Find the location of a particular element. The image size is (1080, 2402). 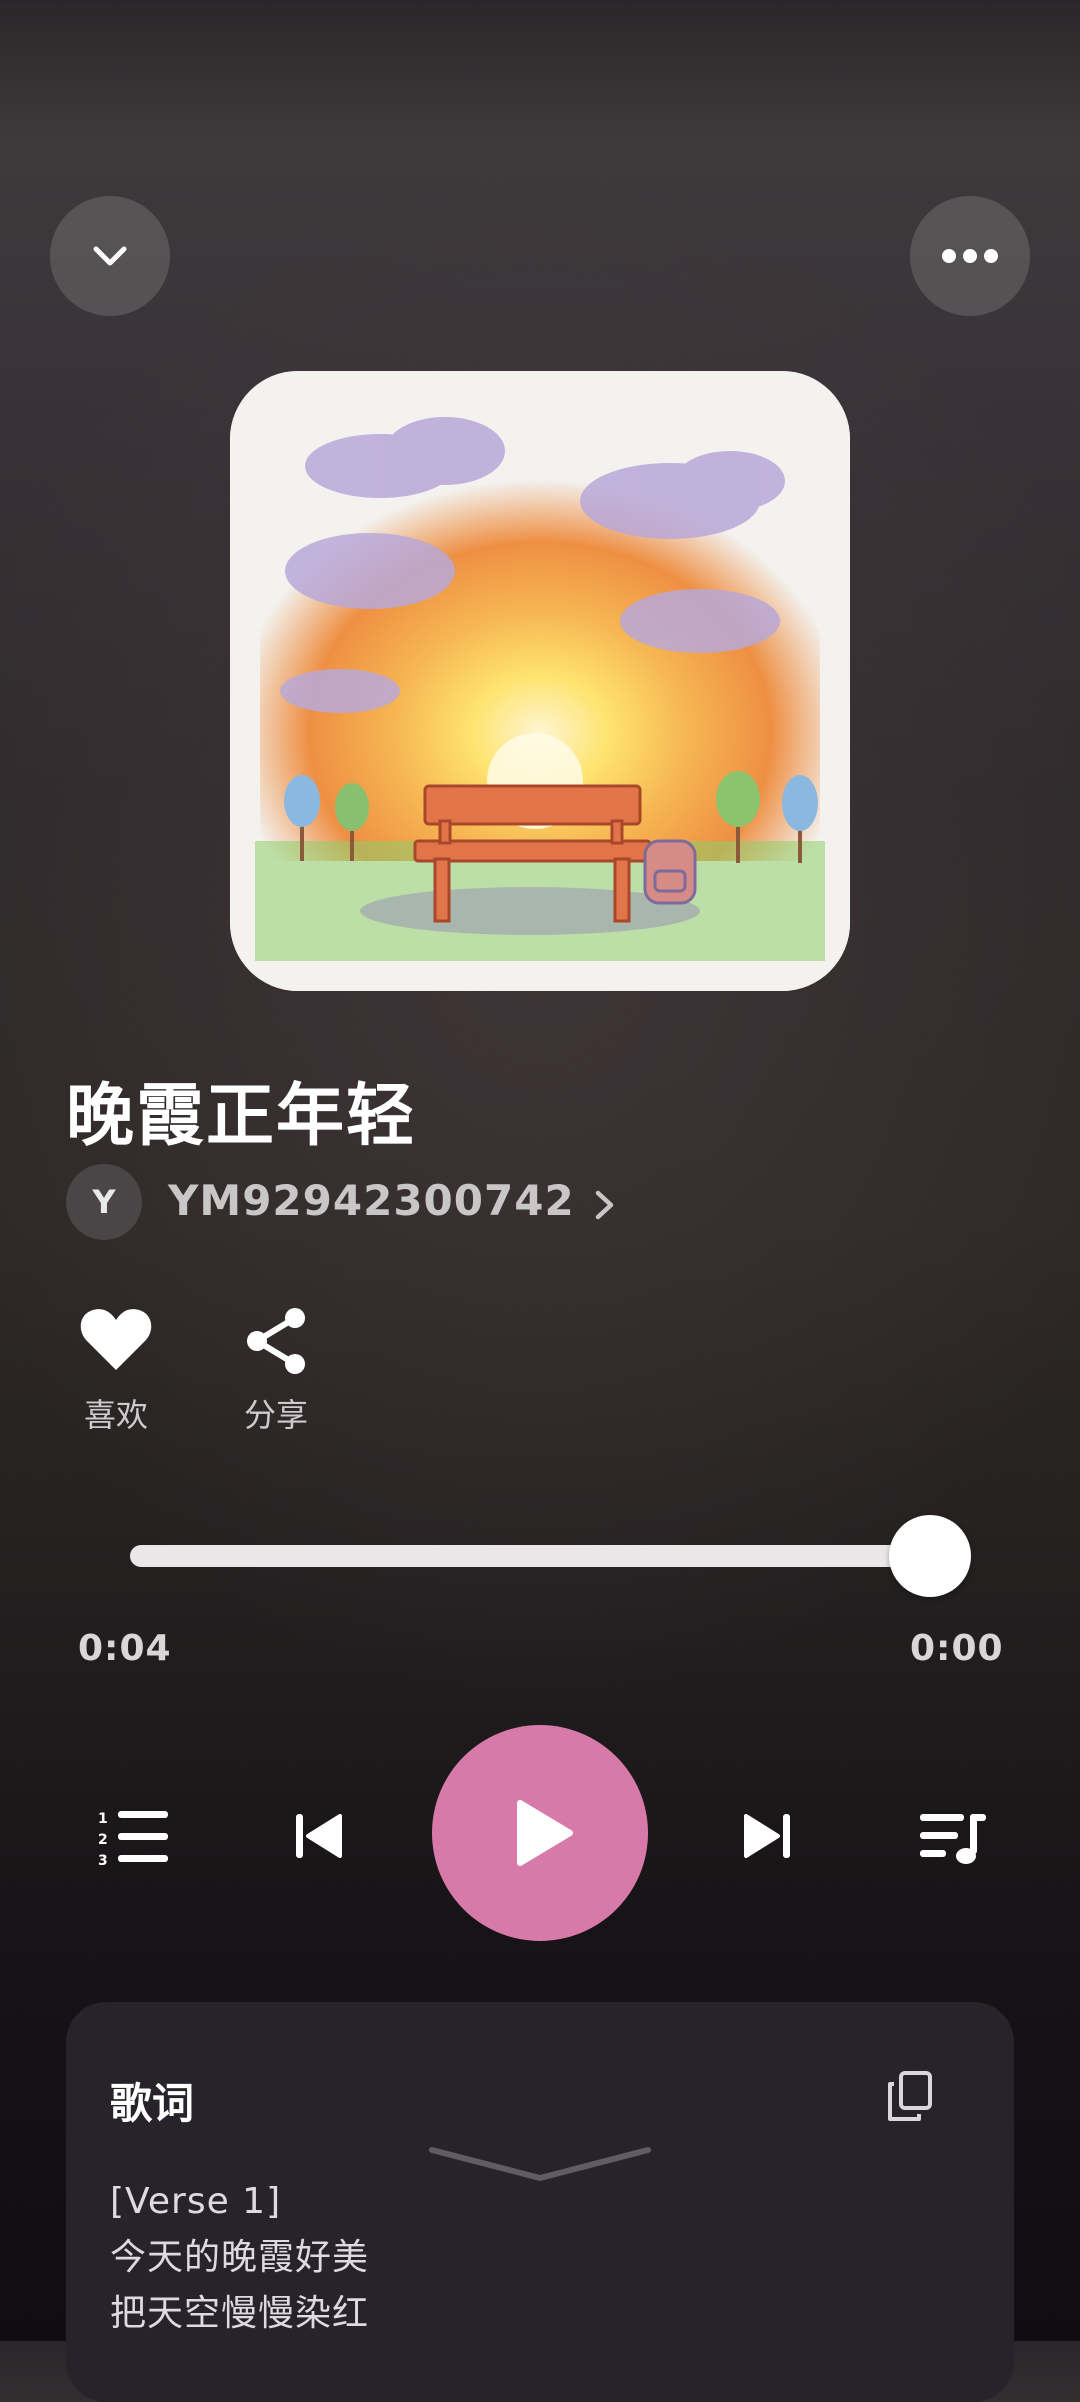

chevron-down-icon is located at coordinates (110, 256).